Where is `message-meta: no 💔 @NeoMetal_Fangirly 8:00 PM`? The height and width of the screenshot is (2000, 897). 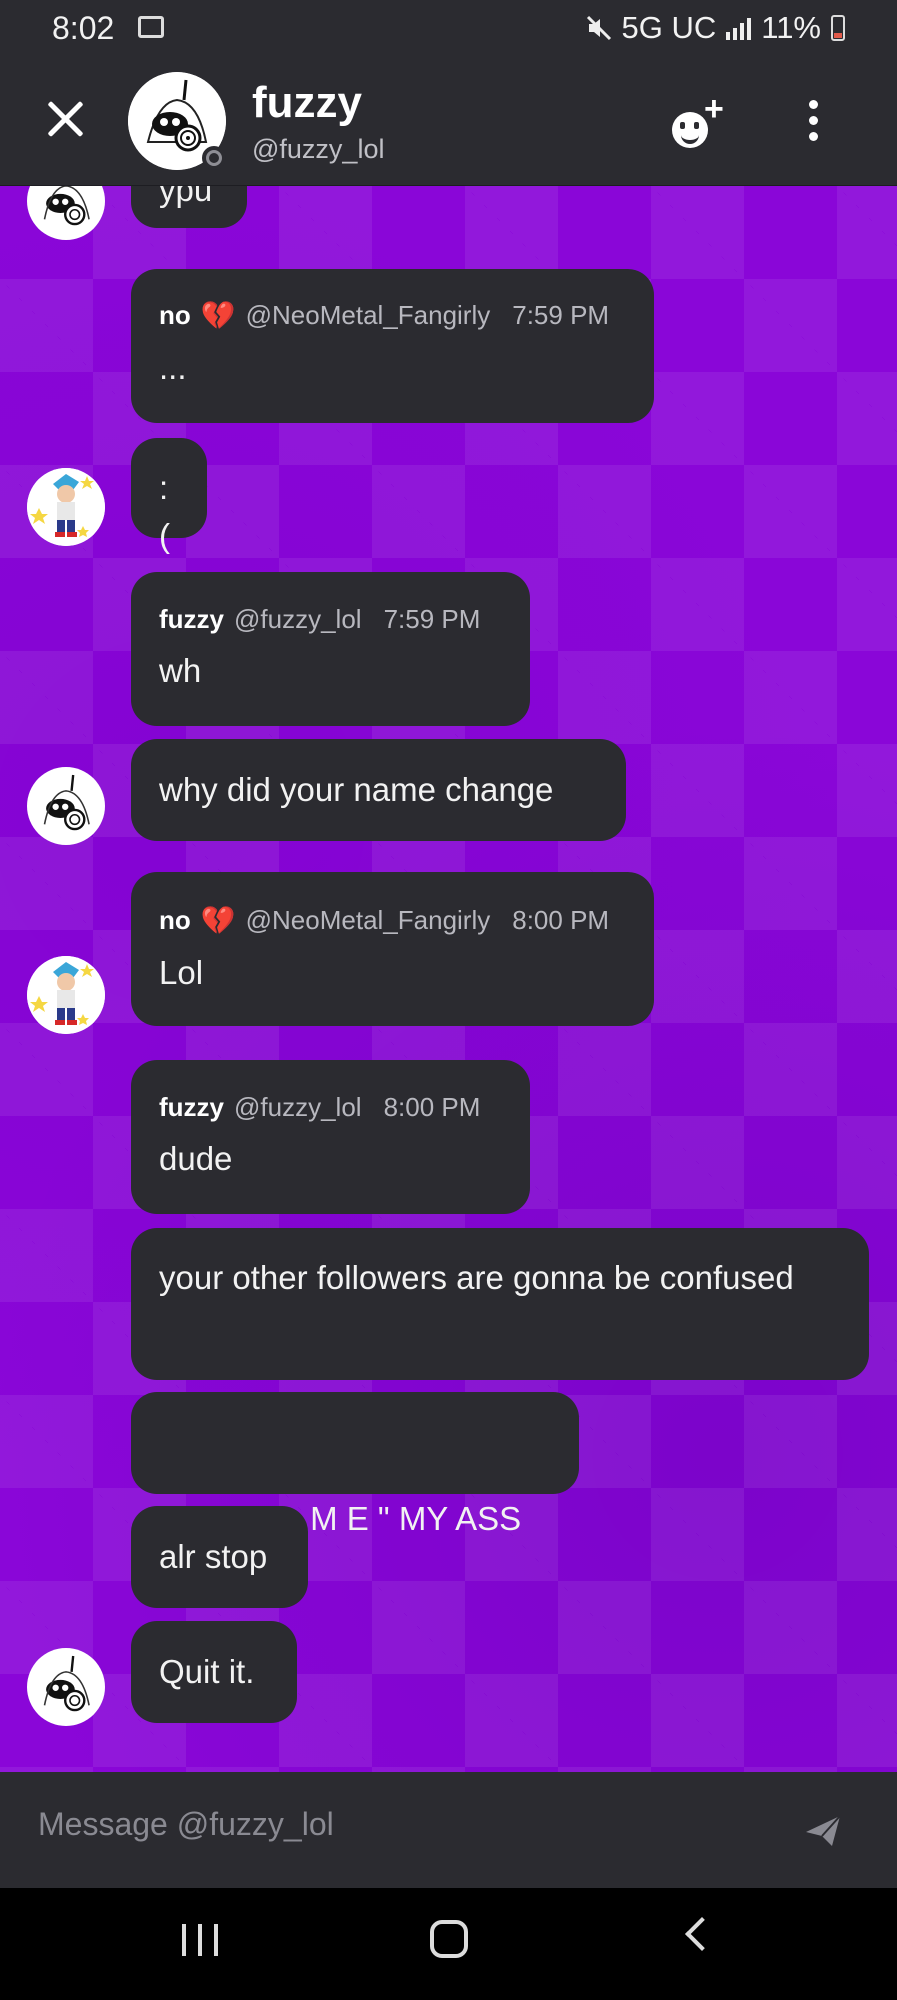 message-meta: no 💔 @NeoMetal_Fangirly 8:00 PM is located at coordinates (392, 920).